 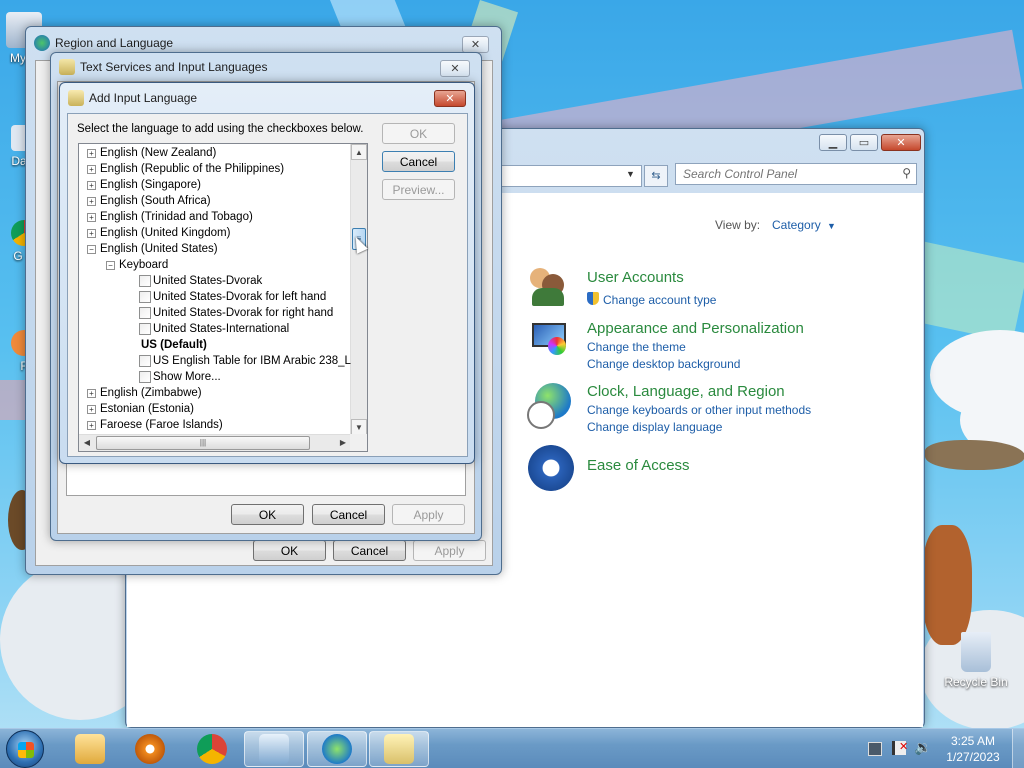 What do you see at coordinates (781, 174) in the screenshot?
I see `search-input` at bounding box center [781, 174].